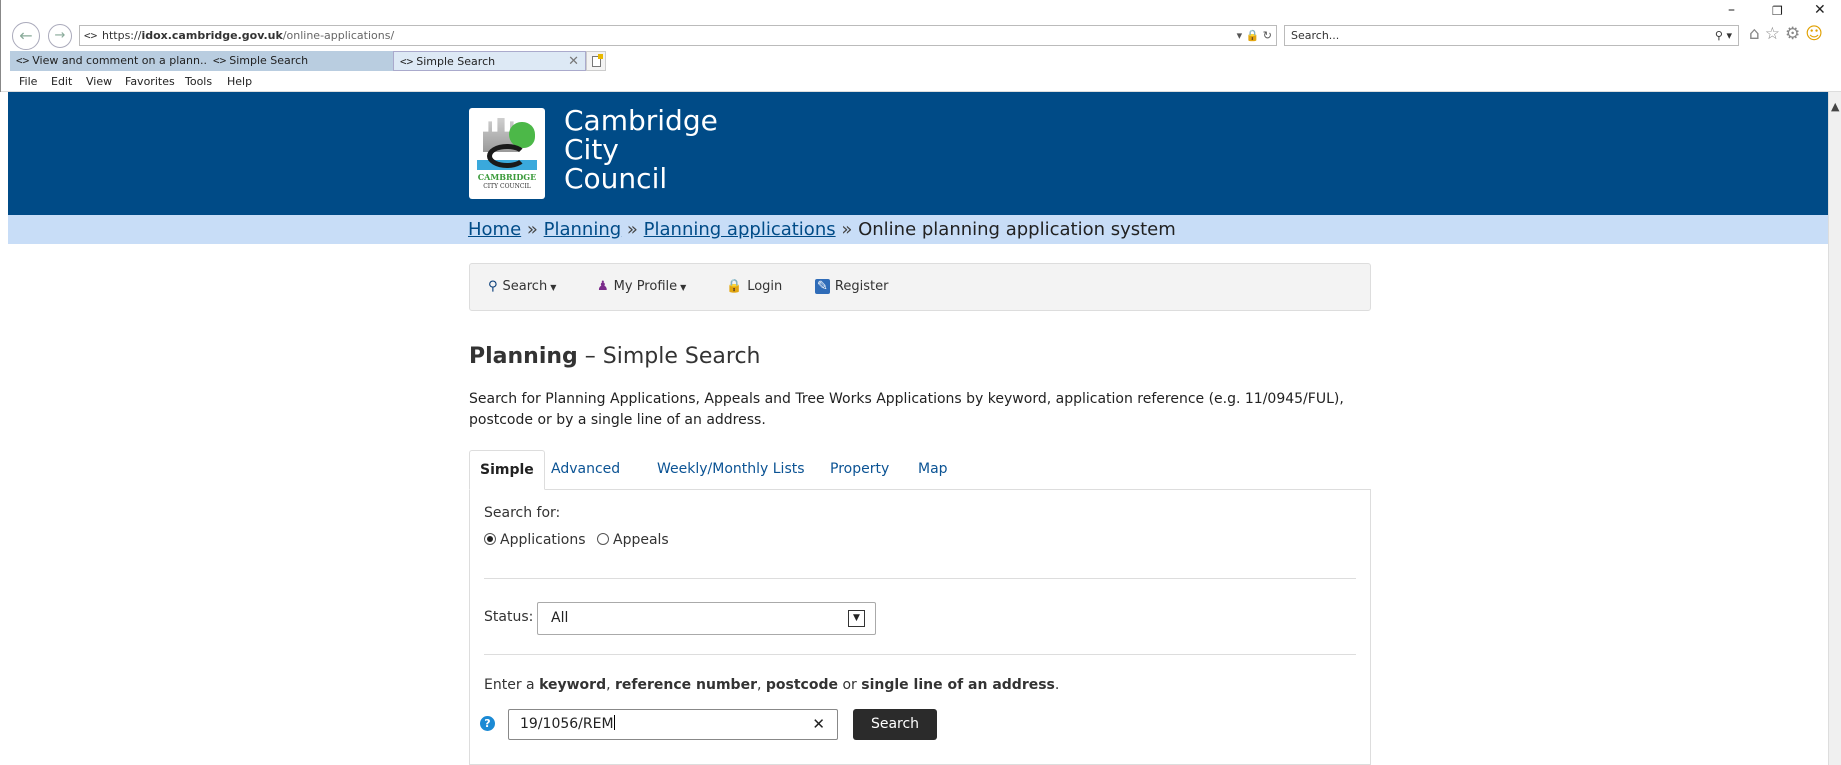  What do you see at coordinates (99, 81) in the screenshot?
I see `menu-view: View` at bounding box center [99, 81].